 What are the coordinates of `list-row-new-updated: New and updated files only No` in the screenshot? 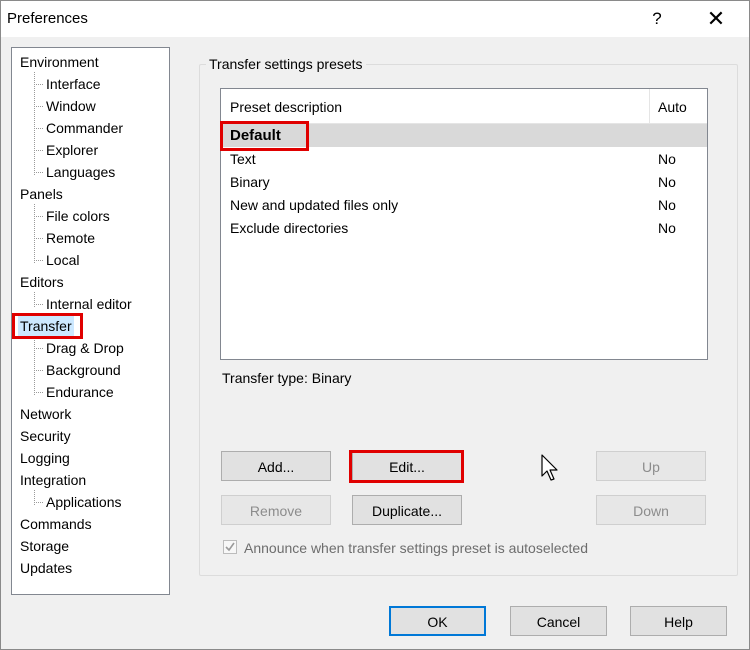 It's located at (464, 205).